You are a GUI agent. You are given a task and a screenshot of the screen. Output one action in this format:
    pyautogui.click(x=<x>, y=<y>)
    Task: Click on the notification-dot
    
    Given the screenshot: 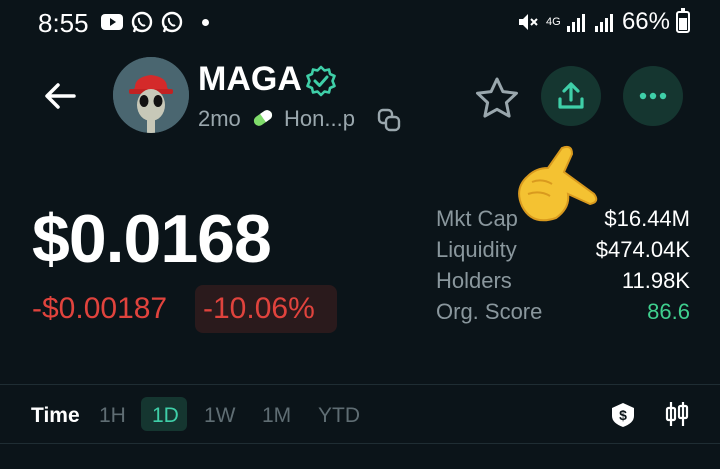 What is the action you would take?
    pyautogui.click(x=205, y=22)
    